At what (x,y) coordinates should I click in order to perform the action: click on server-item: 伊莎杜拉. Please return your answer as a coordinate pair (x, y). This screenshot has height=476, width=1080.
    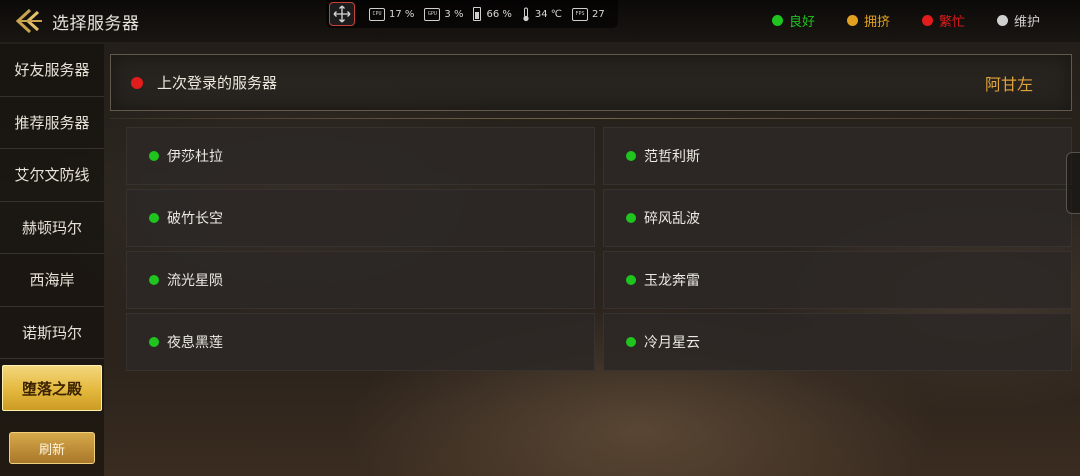
    Looking at the image, I should click on (360, 156).